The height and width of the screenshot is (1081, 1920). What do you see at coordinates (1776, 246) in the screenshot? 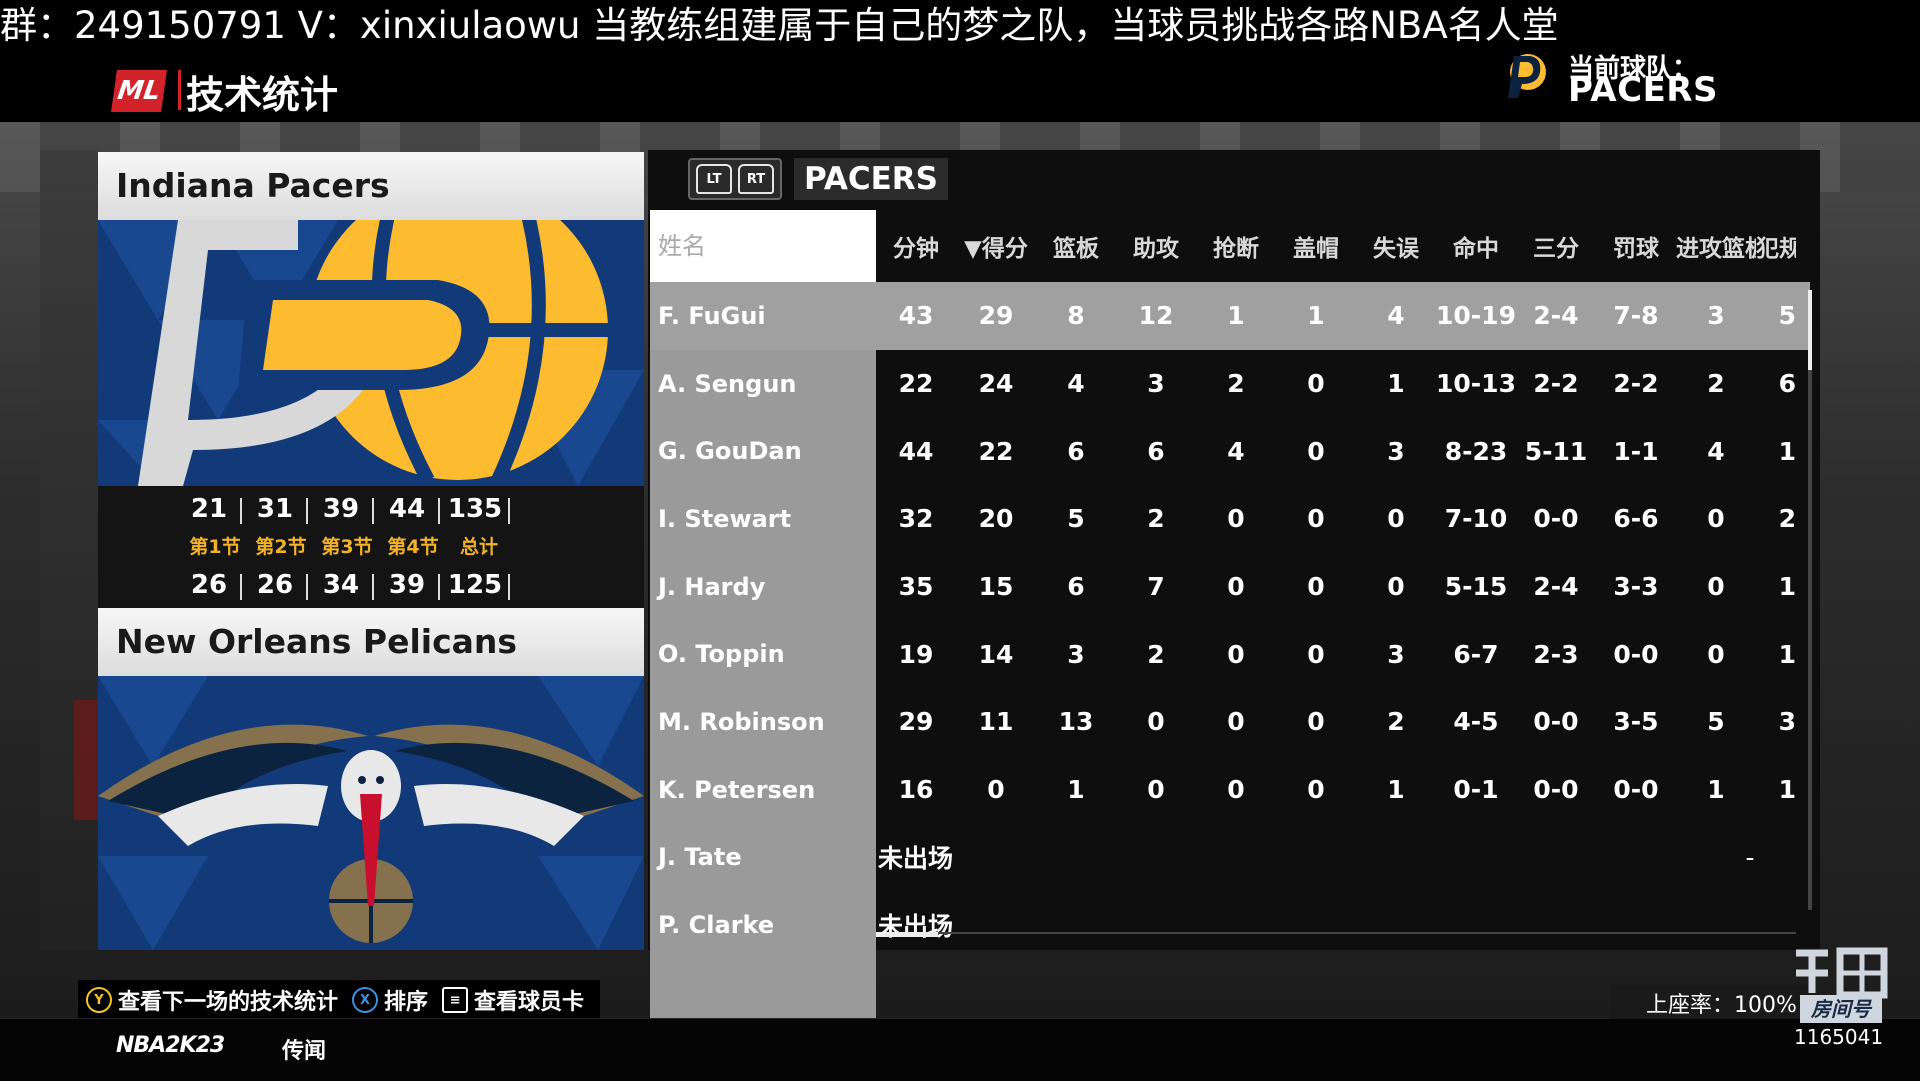
I see `col-fouls: 犯规` at bounding box center [1776, 246].